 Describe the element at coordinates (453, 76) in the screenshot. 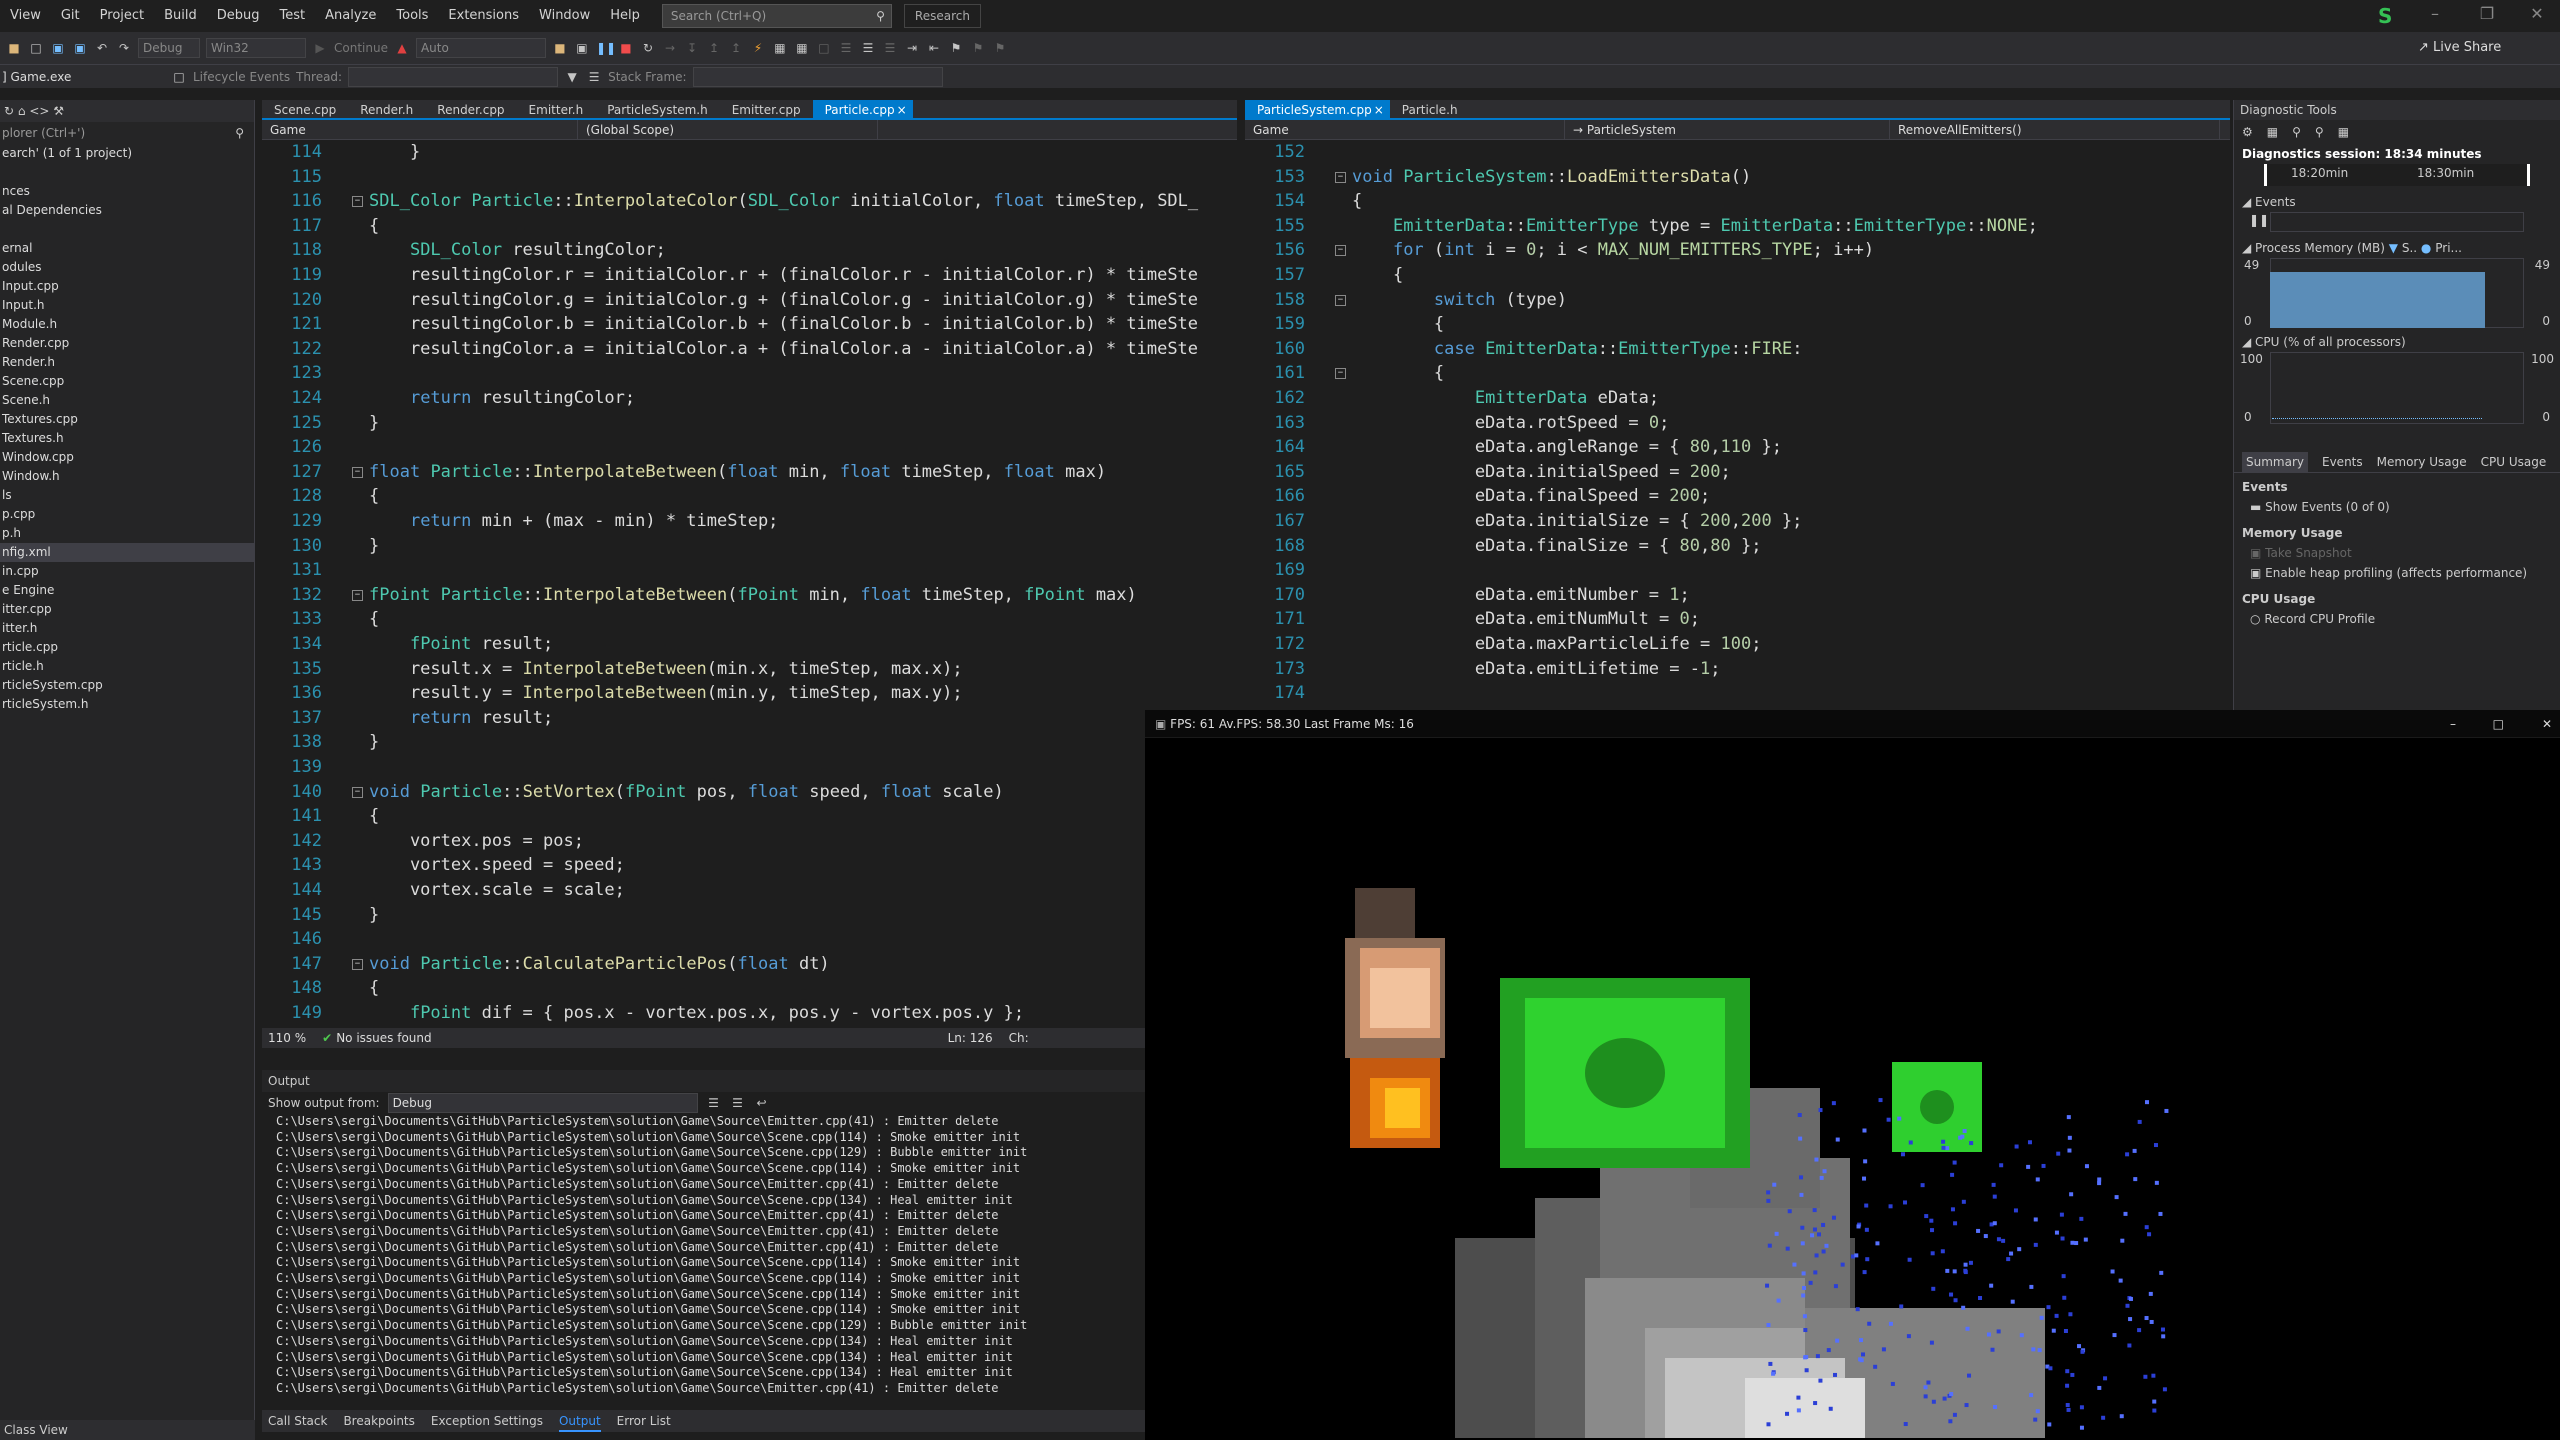

I see `thread-dropdown` at that location.